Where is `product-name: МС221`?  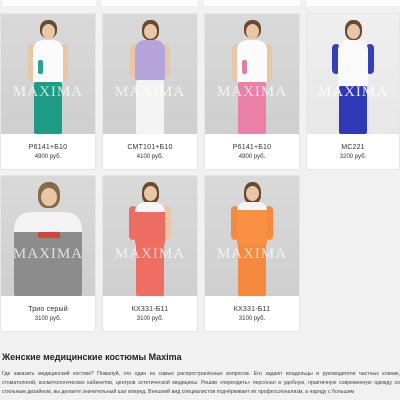 product-name: МС221 is located at coordinates (353, 147).